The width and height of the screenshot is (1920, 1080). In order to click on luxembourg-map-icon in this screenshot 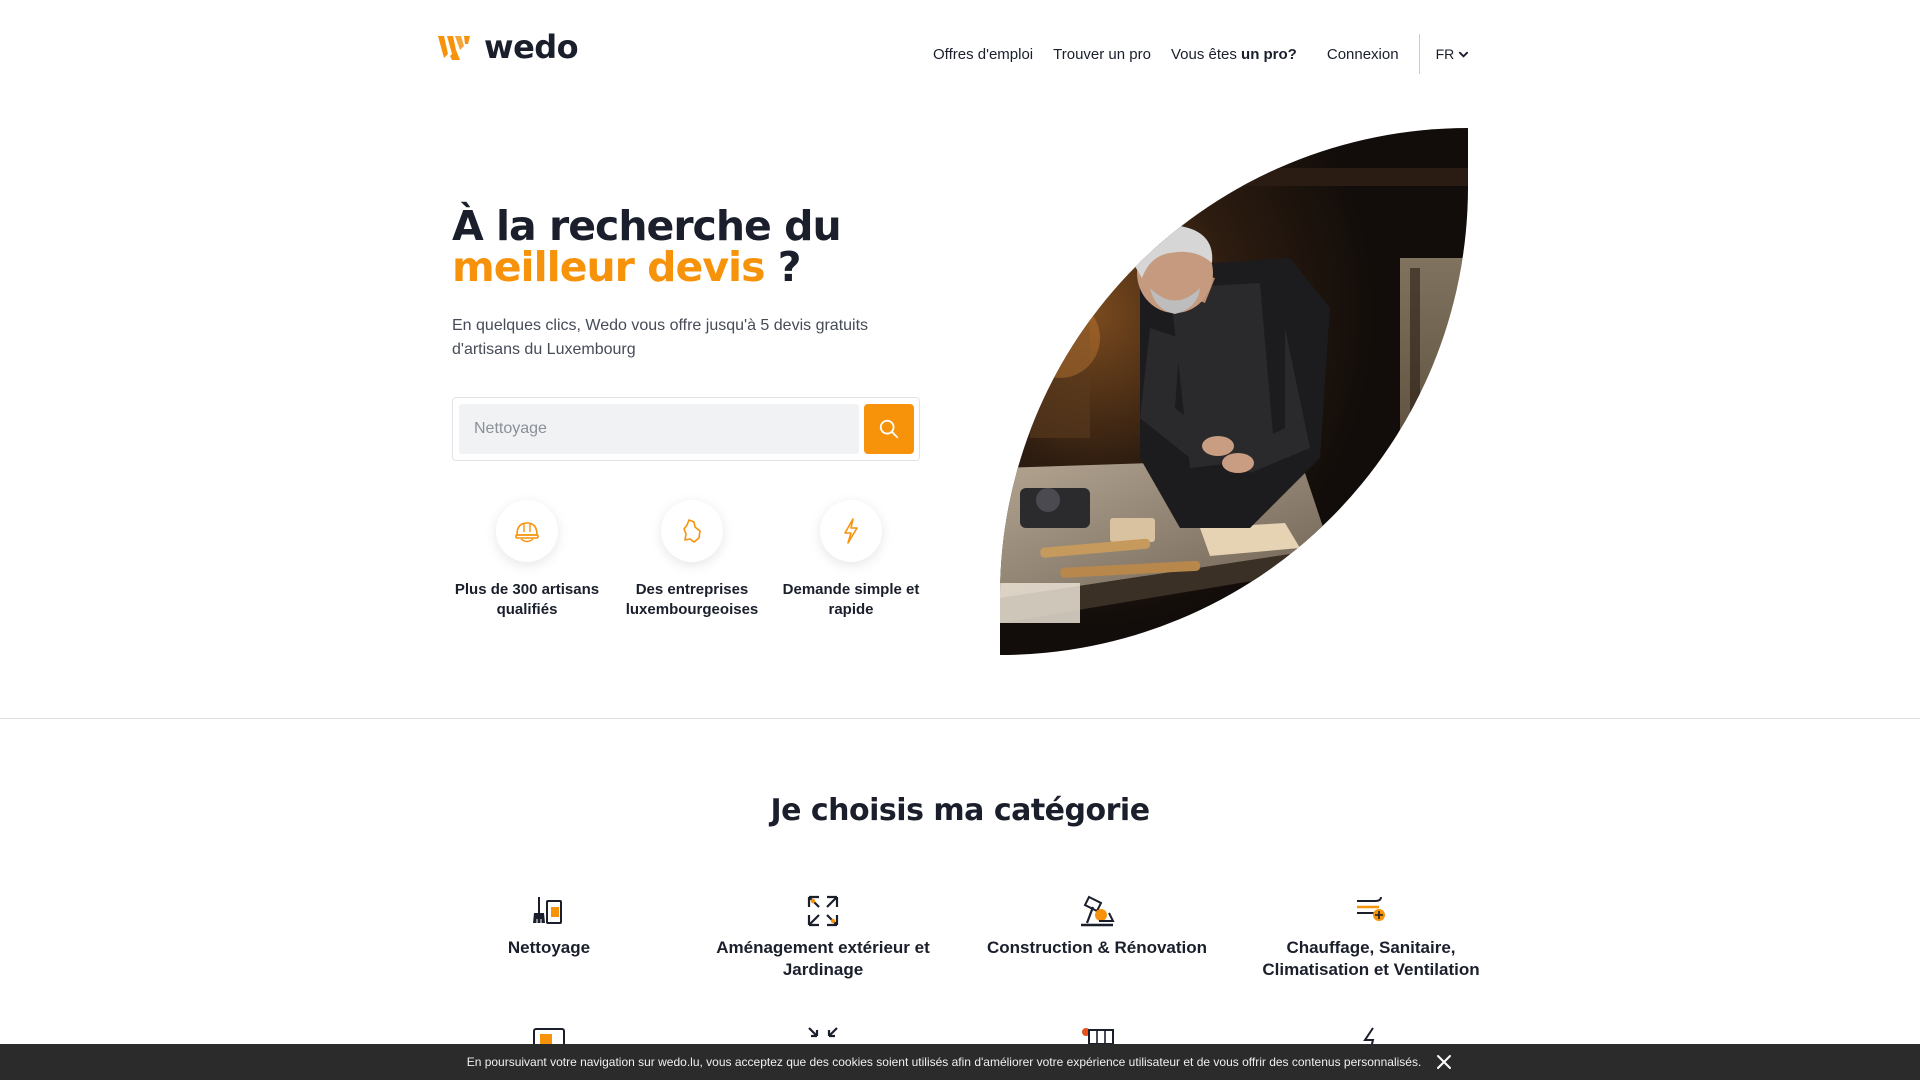, I will do `click(692, 531)`.